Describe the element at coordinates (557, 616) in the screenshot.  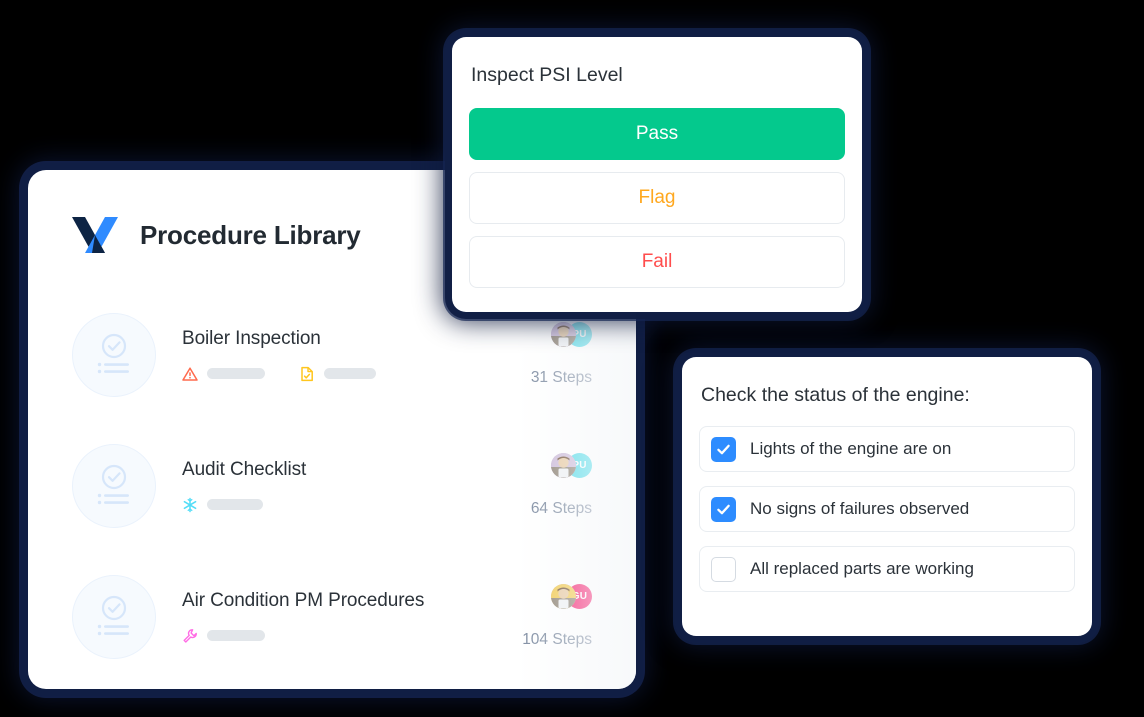
I see `list-item-meta: GU 104 Steps` at that location.